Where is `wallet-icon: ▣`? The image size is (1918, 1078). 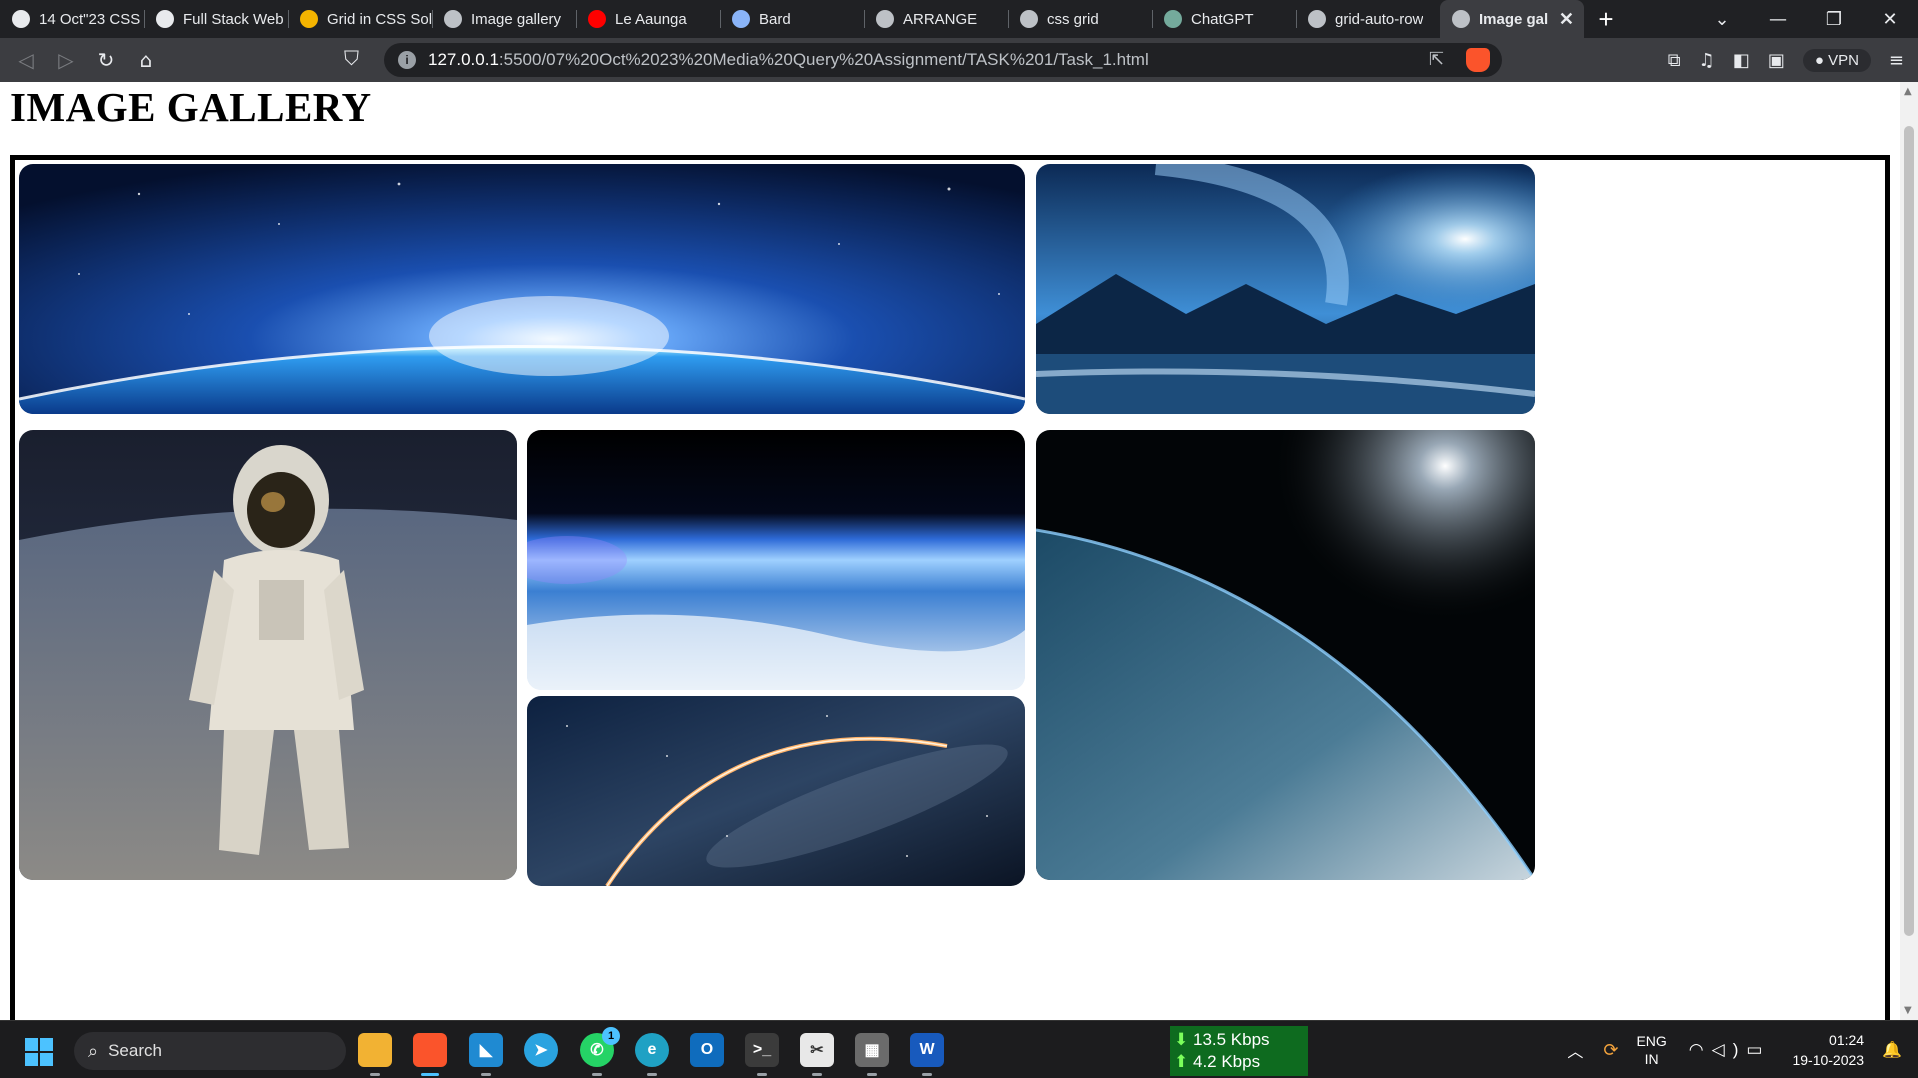
wallet-icon: ▣ is located at coordinates (1776, 60).